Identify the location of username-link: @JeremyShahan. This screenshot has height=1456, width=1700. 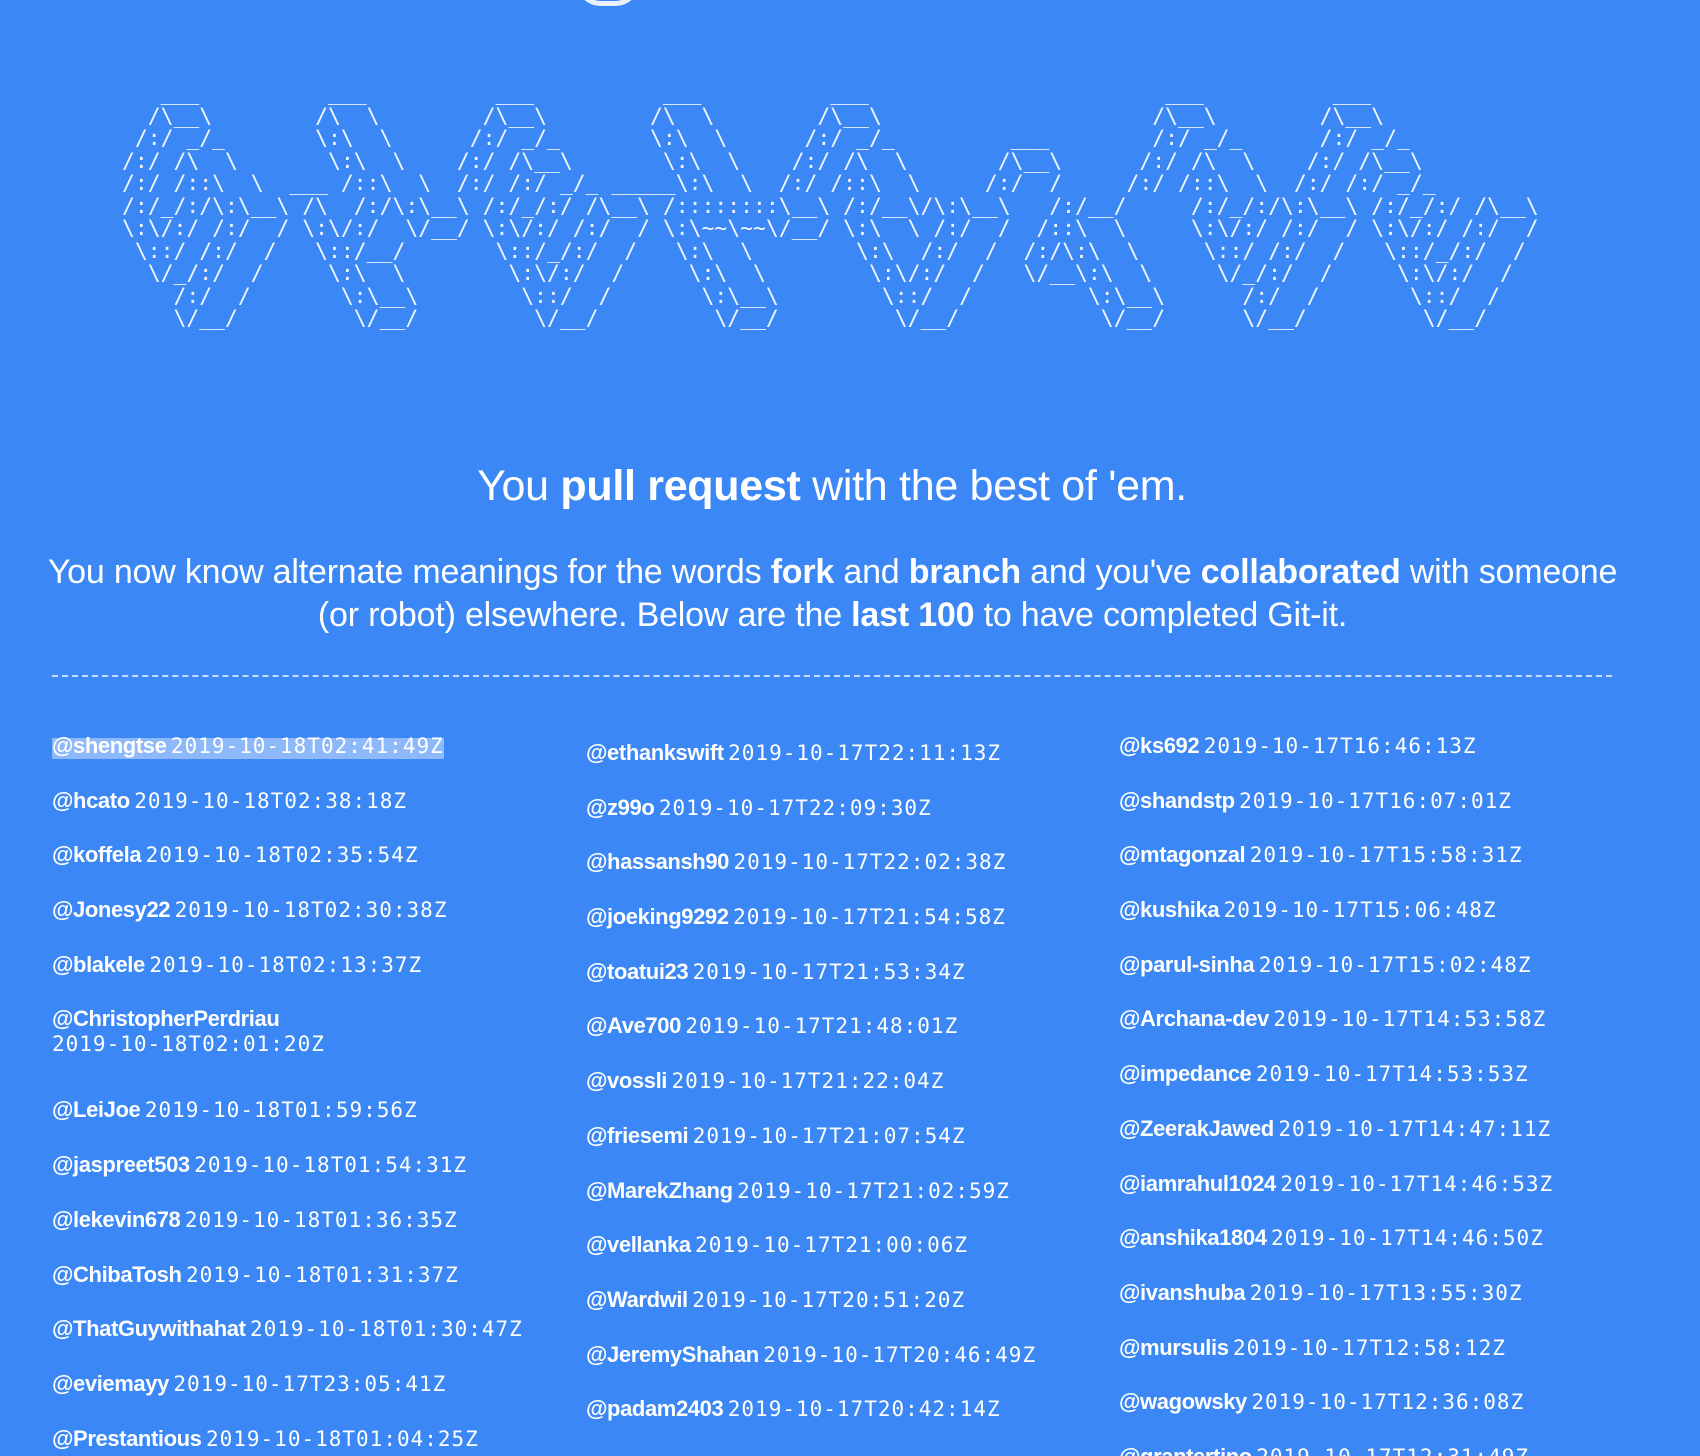
(672, 1354).